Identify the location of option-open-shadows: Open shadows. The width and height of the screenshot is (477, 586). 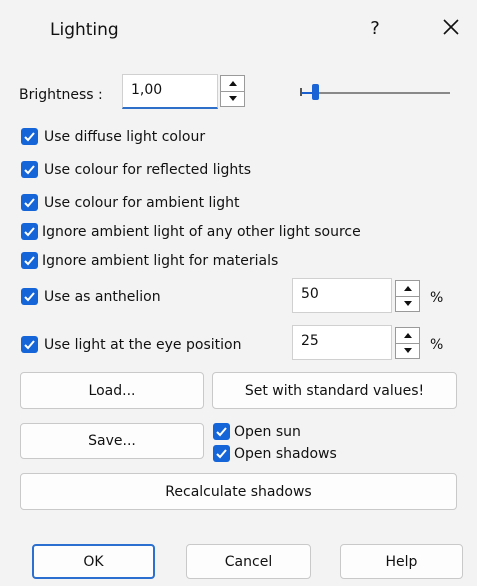
(275, 453).